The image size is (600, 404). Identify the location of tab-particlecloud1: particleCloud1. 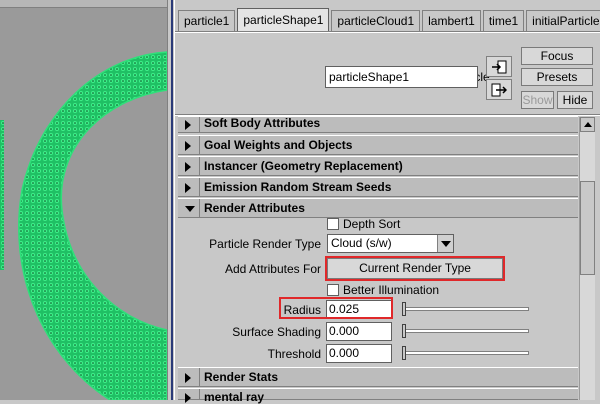
(376, 21).